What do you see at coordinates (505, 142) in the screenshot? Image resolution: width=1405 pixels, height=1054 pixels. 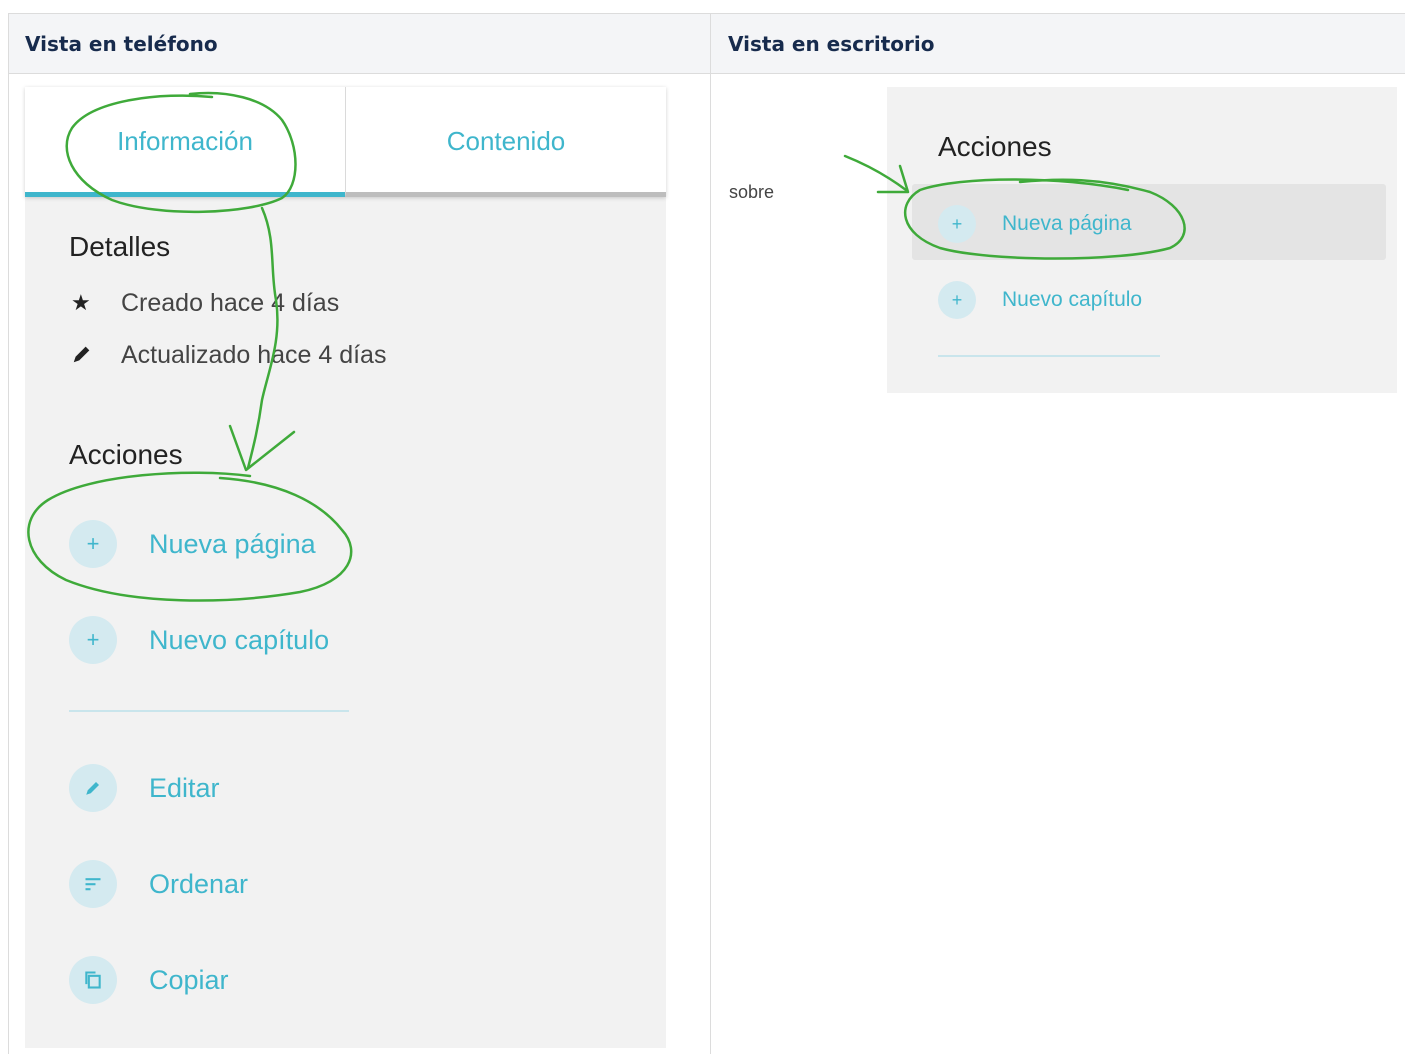 I see `tab-contenido: Contenido` at bounding box center [505, 142].